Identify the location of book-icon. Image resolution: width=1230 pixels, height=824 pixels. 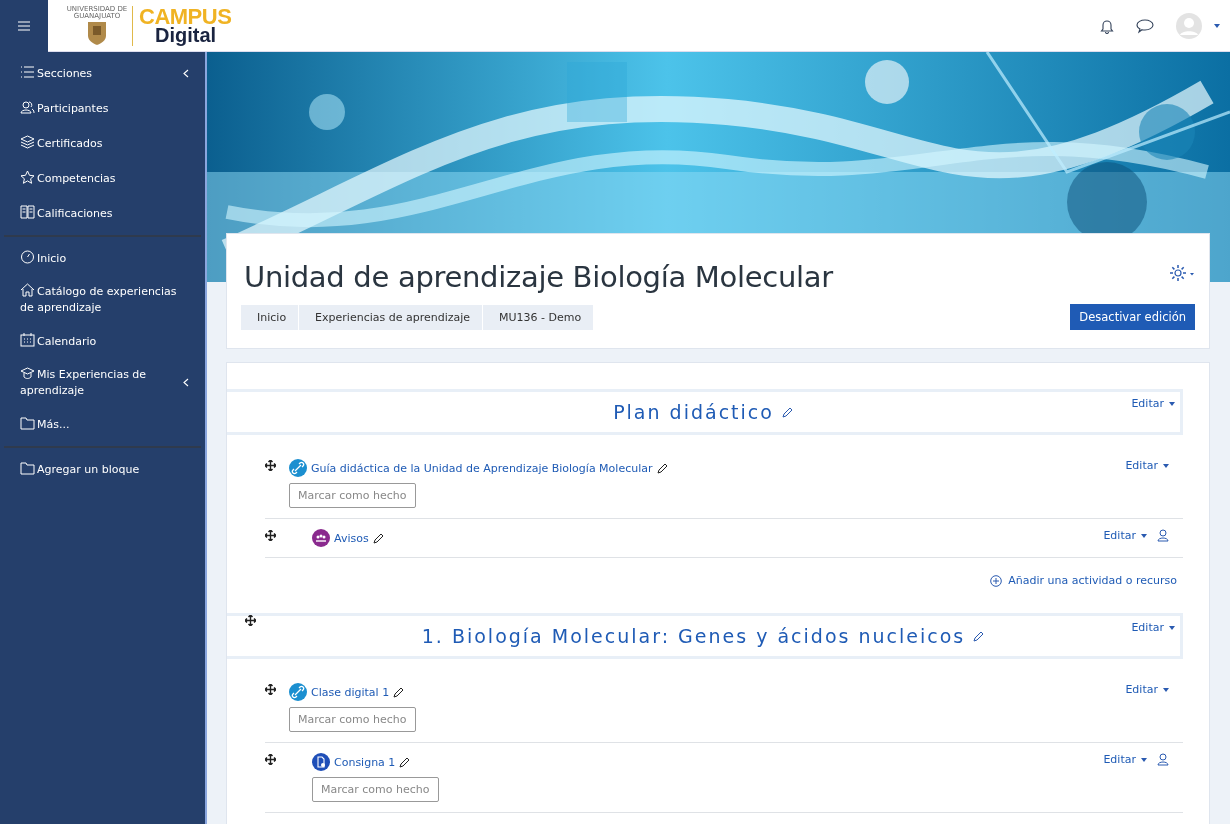
(27, 211).